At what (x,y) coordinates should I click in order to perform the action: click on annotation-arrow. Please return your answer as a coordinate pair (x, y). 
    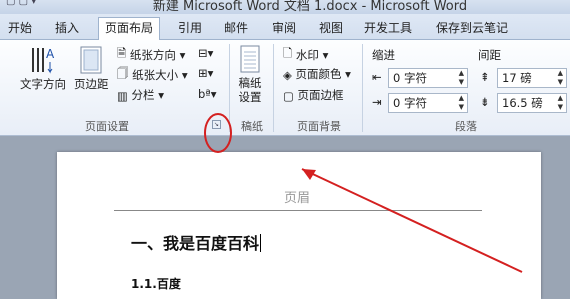
    Looking at the image, I should click on (412, 220).